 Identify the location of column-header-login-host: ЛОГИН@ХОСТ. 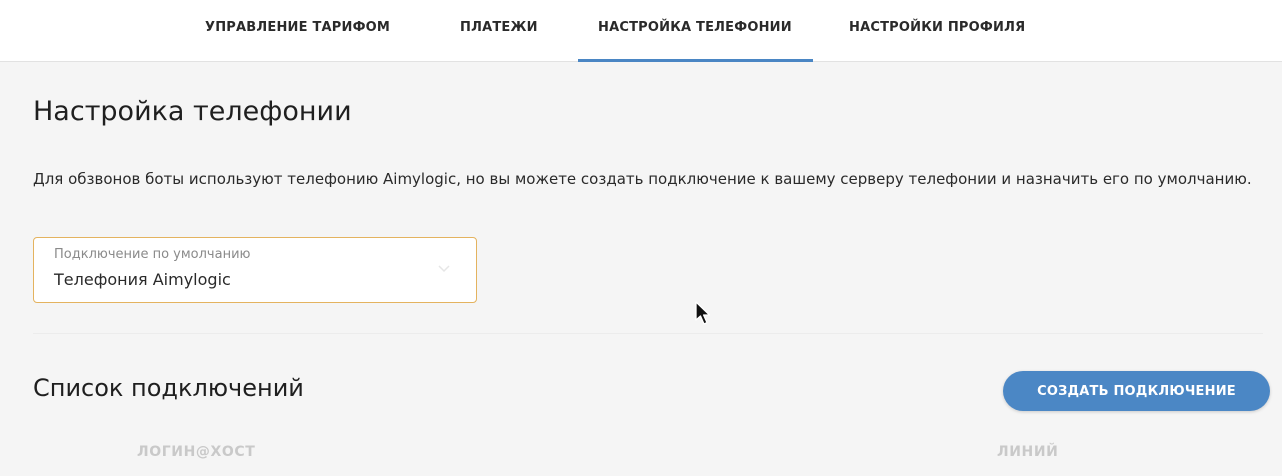
(196, 452).